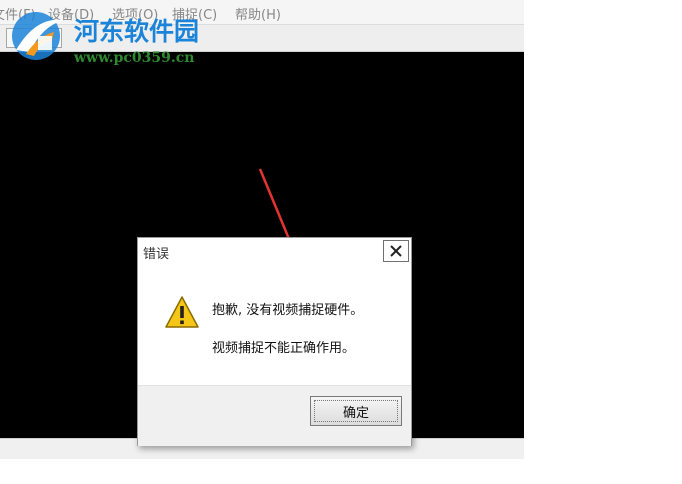  Describe the element at coordinates (134, 58) in the screenshot. I see `watermark-url: www.pc0359.cn` at that location.